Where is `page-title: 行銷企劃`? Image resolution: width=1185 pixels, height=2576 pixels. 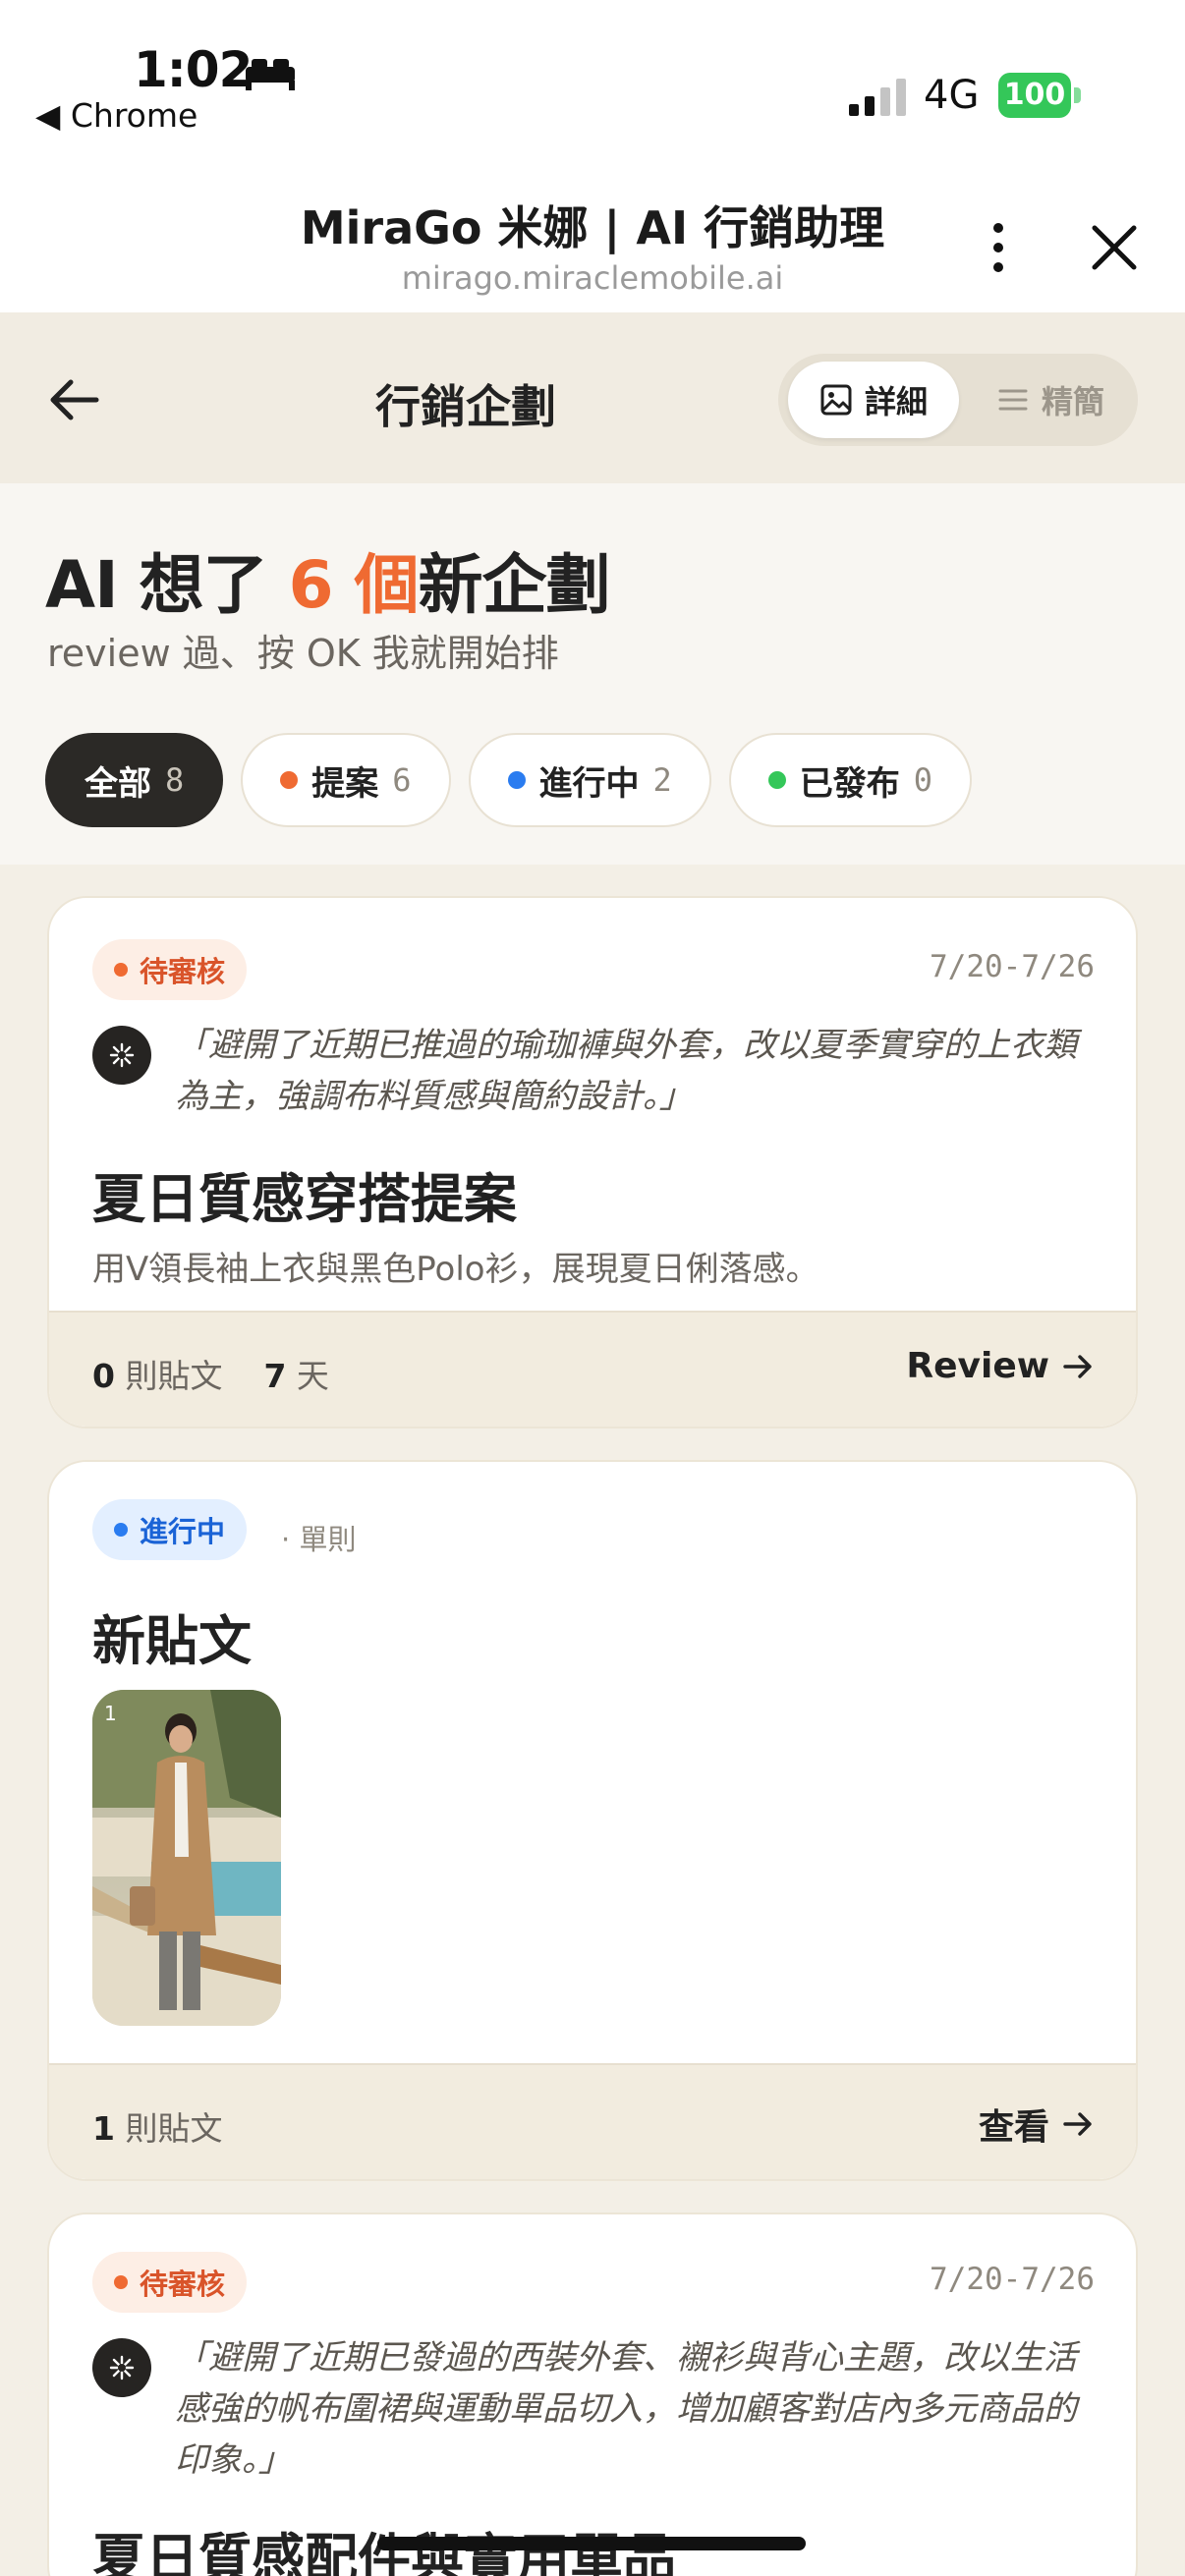 page-title: 行銷企劃 is located at coordinates (466, 406).